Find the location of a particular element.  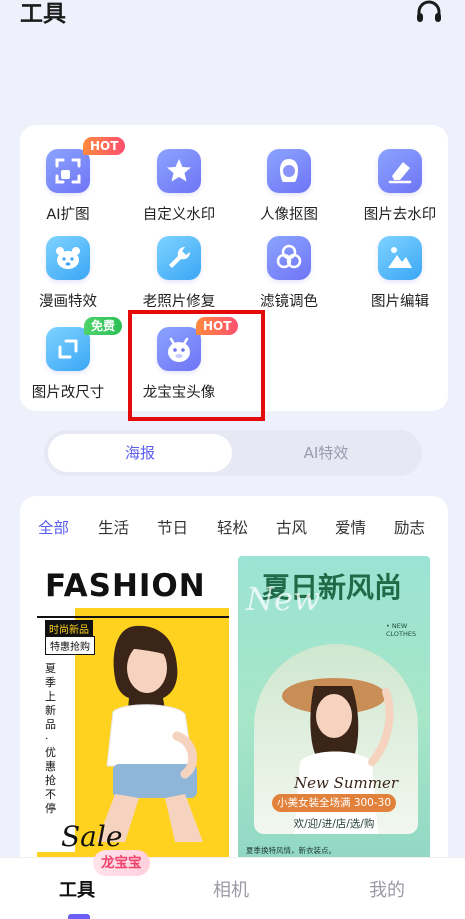

tool-custom-watermark: 自定义水印 is located at coordinates (179, 191).